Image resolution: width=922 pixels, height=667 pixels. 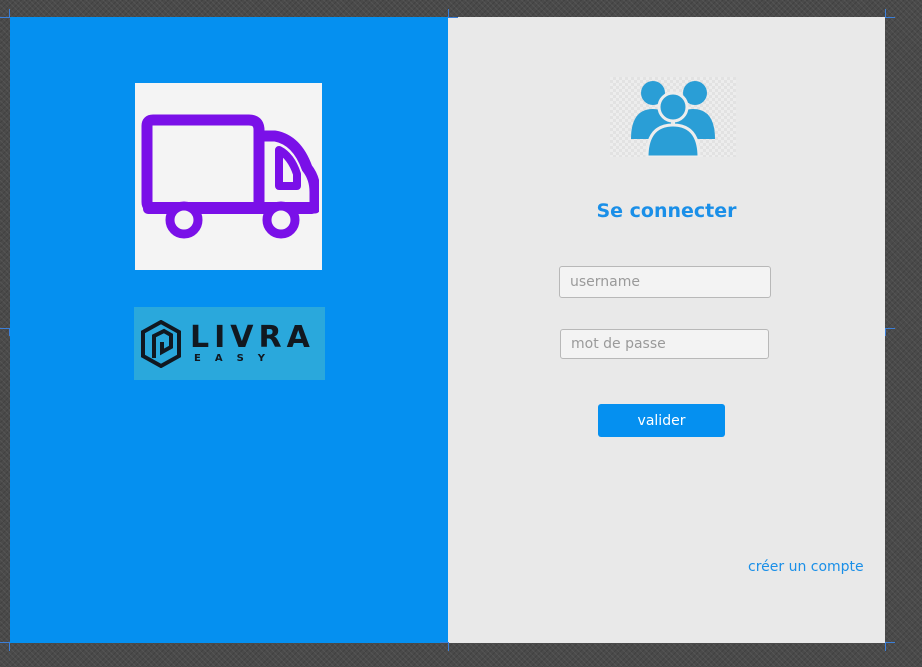 What do you see at coordinates (665, 282) in the screenshot?
I see `username-input` at bounding box center [665, 282].